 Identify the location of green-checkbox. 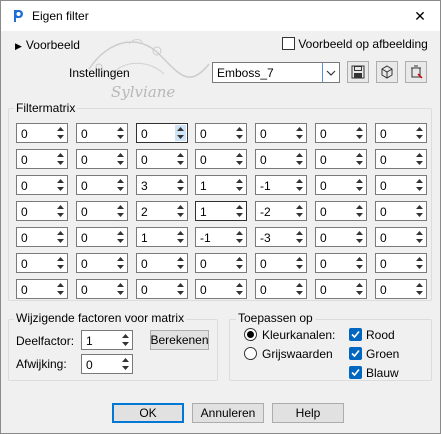
(355, 353).